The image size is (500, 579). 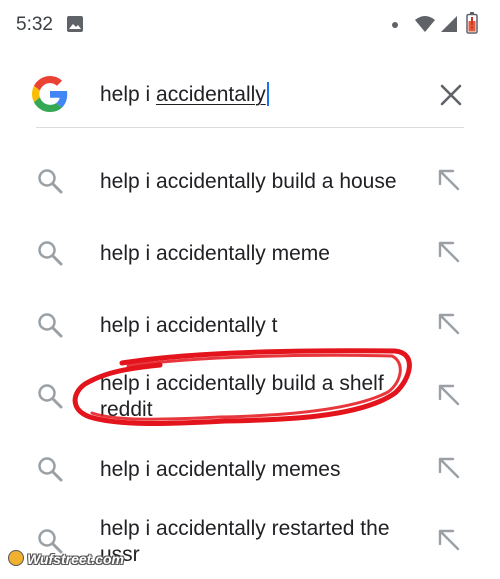 What do you see at coordinates (75, 26) in the screenshot?
I see `photo-icon` at bounding box center [75, 26].